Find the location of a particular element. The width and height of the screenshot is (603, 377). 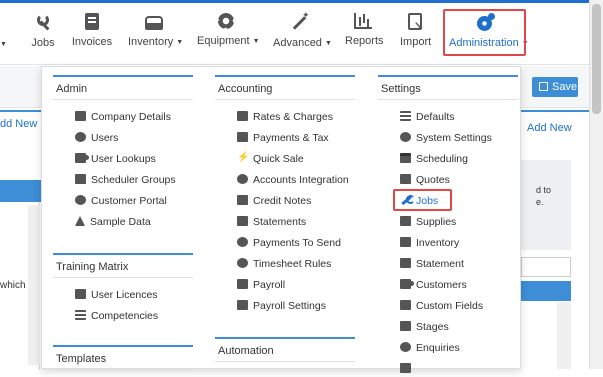

menu-item-quick-sale: Quick Sale is located at coordinates (270, 158).